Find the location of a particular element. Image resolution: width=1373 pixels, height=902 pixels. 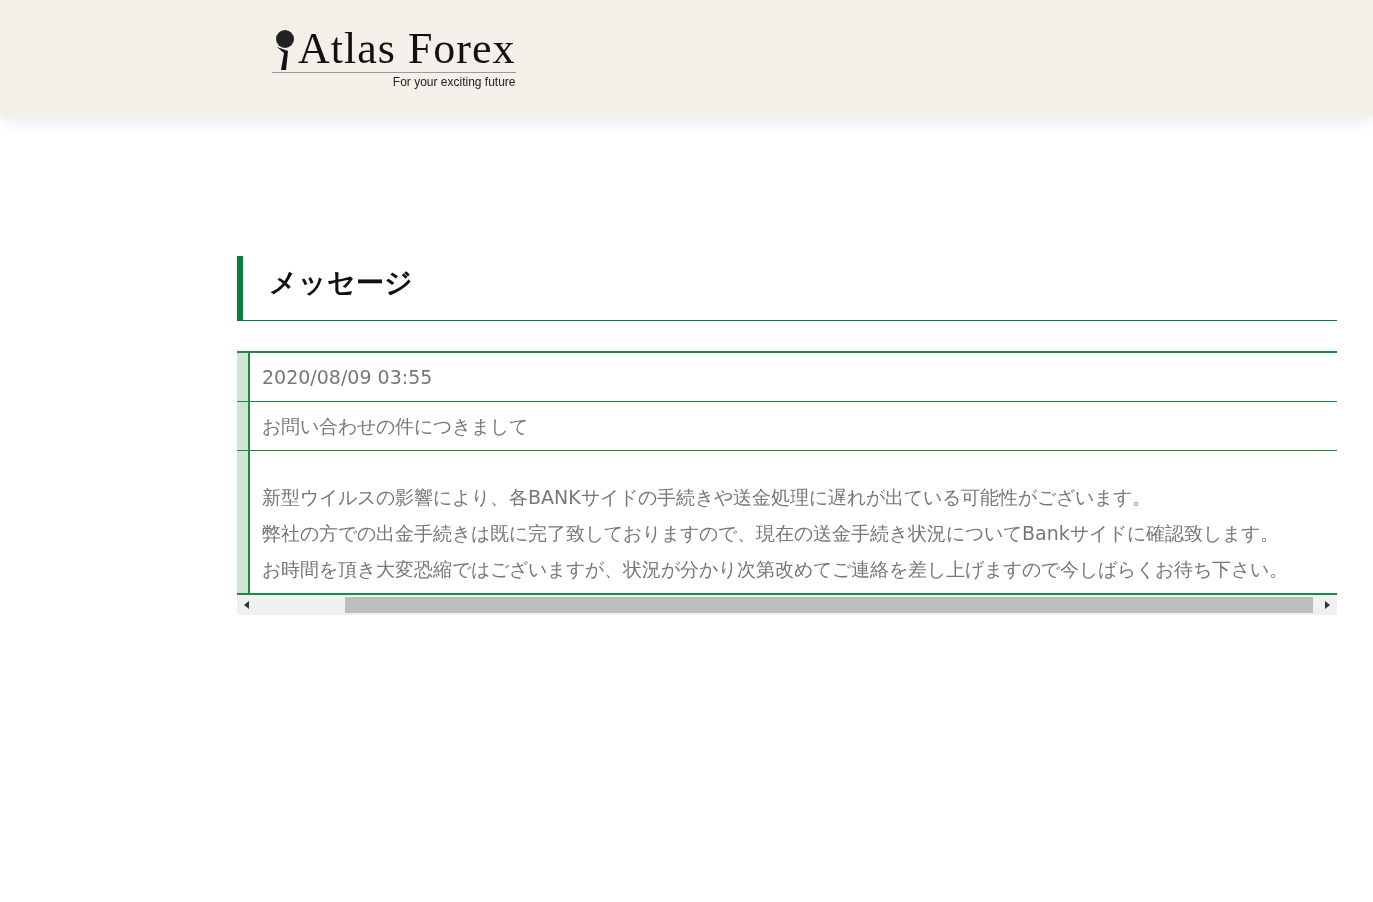

message-body-line: 弊社の方での出金手続きは既に完了致しておりますので、現在の送金手続き状況についてBankサイドに確認致します。 is located at coordinates (771, 534).